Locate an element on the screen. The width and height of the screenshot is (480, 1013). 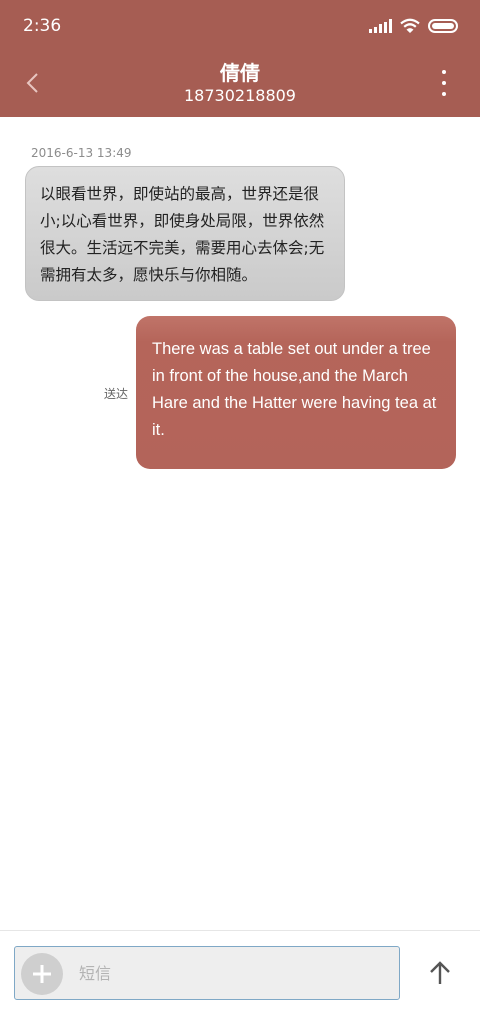
status-bar: 2:36 is located at coordinates (240, 26).